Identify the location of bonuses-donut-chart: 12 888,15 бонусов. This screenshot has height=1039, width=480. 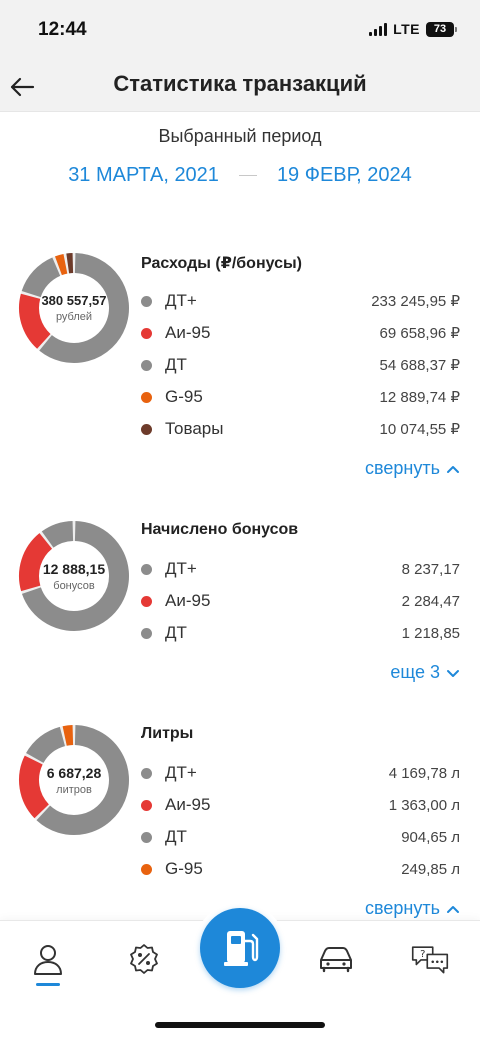
(74, 576).